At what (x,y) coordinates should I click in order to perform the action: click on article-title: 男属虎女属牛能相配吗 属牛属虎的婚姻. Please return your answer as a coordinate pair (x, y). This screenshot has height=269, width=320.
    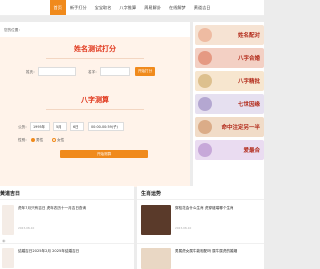
    Looking at the image, I should click on (218, 251).